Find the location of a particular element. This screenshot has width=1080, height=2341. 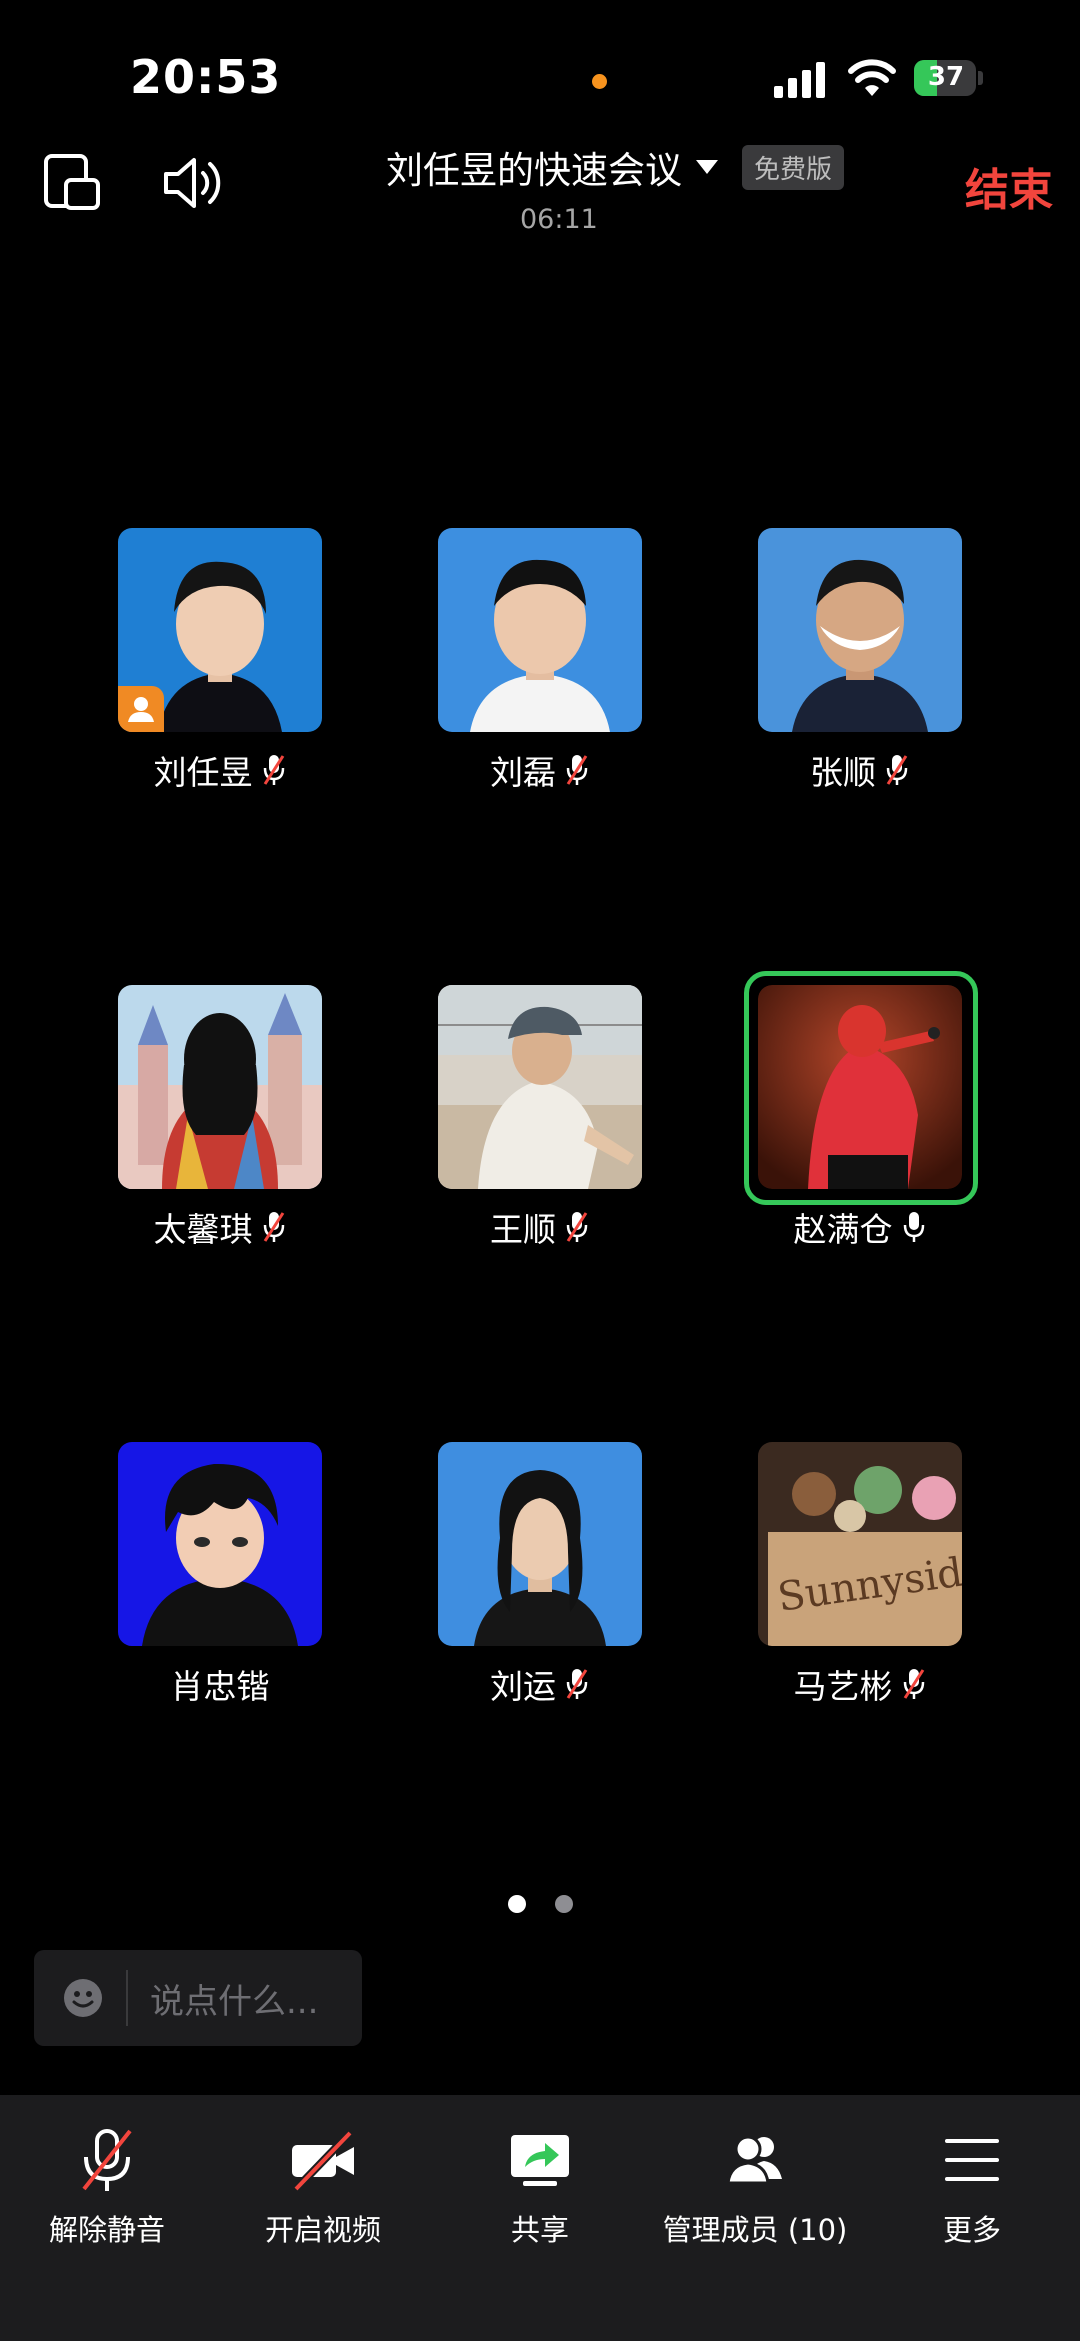

unmute-button: 解除静音 is located at coordinates (107, 2187).